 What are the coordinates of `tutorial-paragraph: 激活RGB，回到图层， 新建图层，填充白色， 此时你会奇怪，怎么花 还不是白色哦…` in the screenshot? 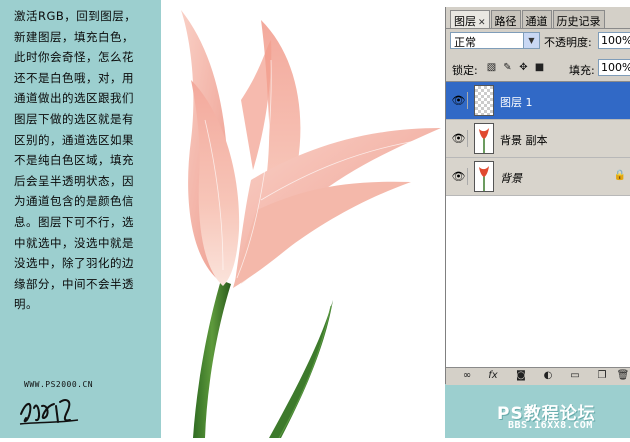 It's located at (75, 160).